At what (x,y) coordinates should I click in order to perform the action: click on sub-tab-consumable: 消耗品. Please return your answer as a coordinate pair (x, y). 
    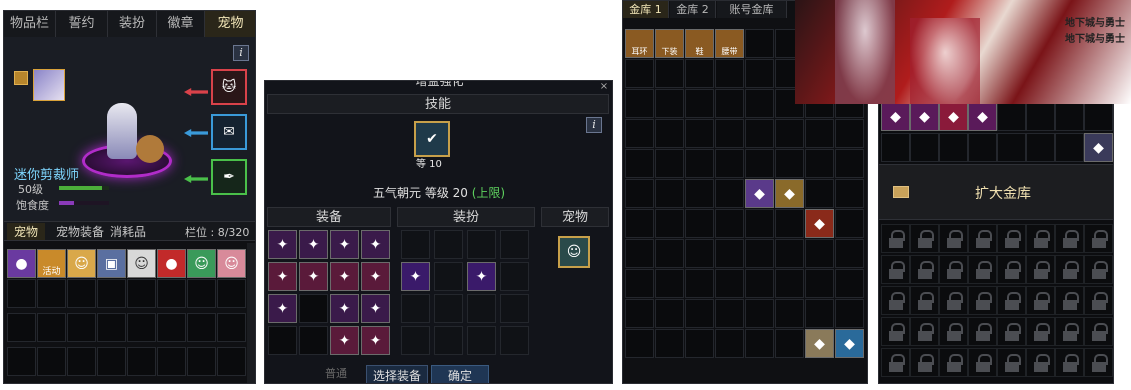
    Looking at the image, I should click on (128, 231).